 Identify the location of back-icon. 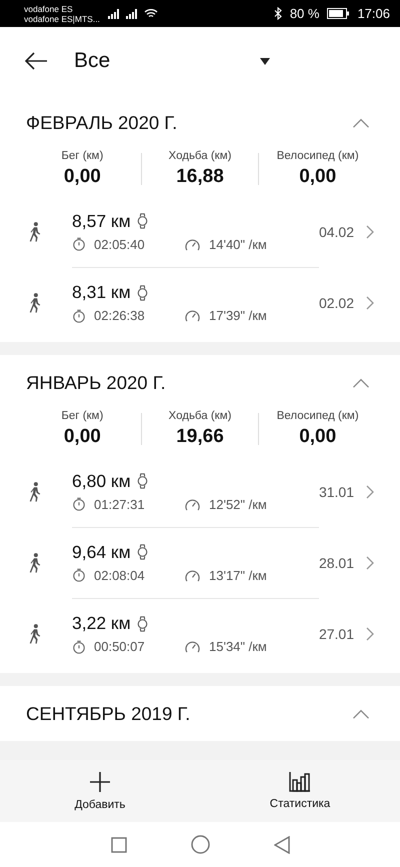
(36, 61).